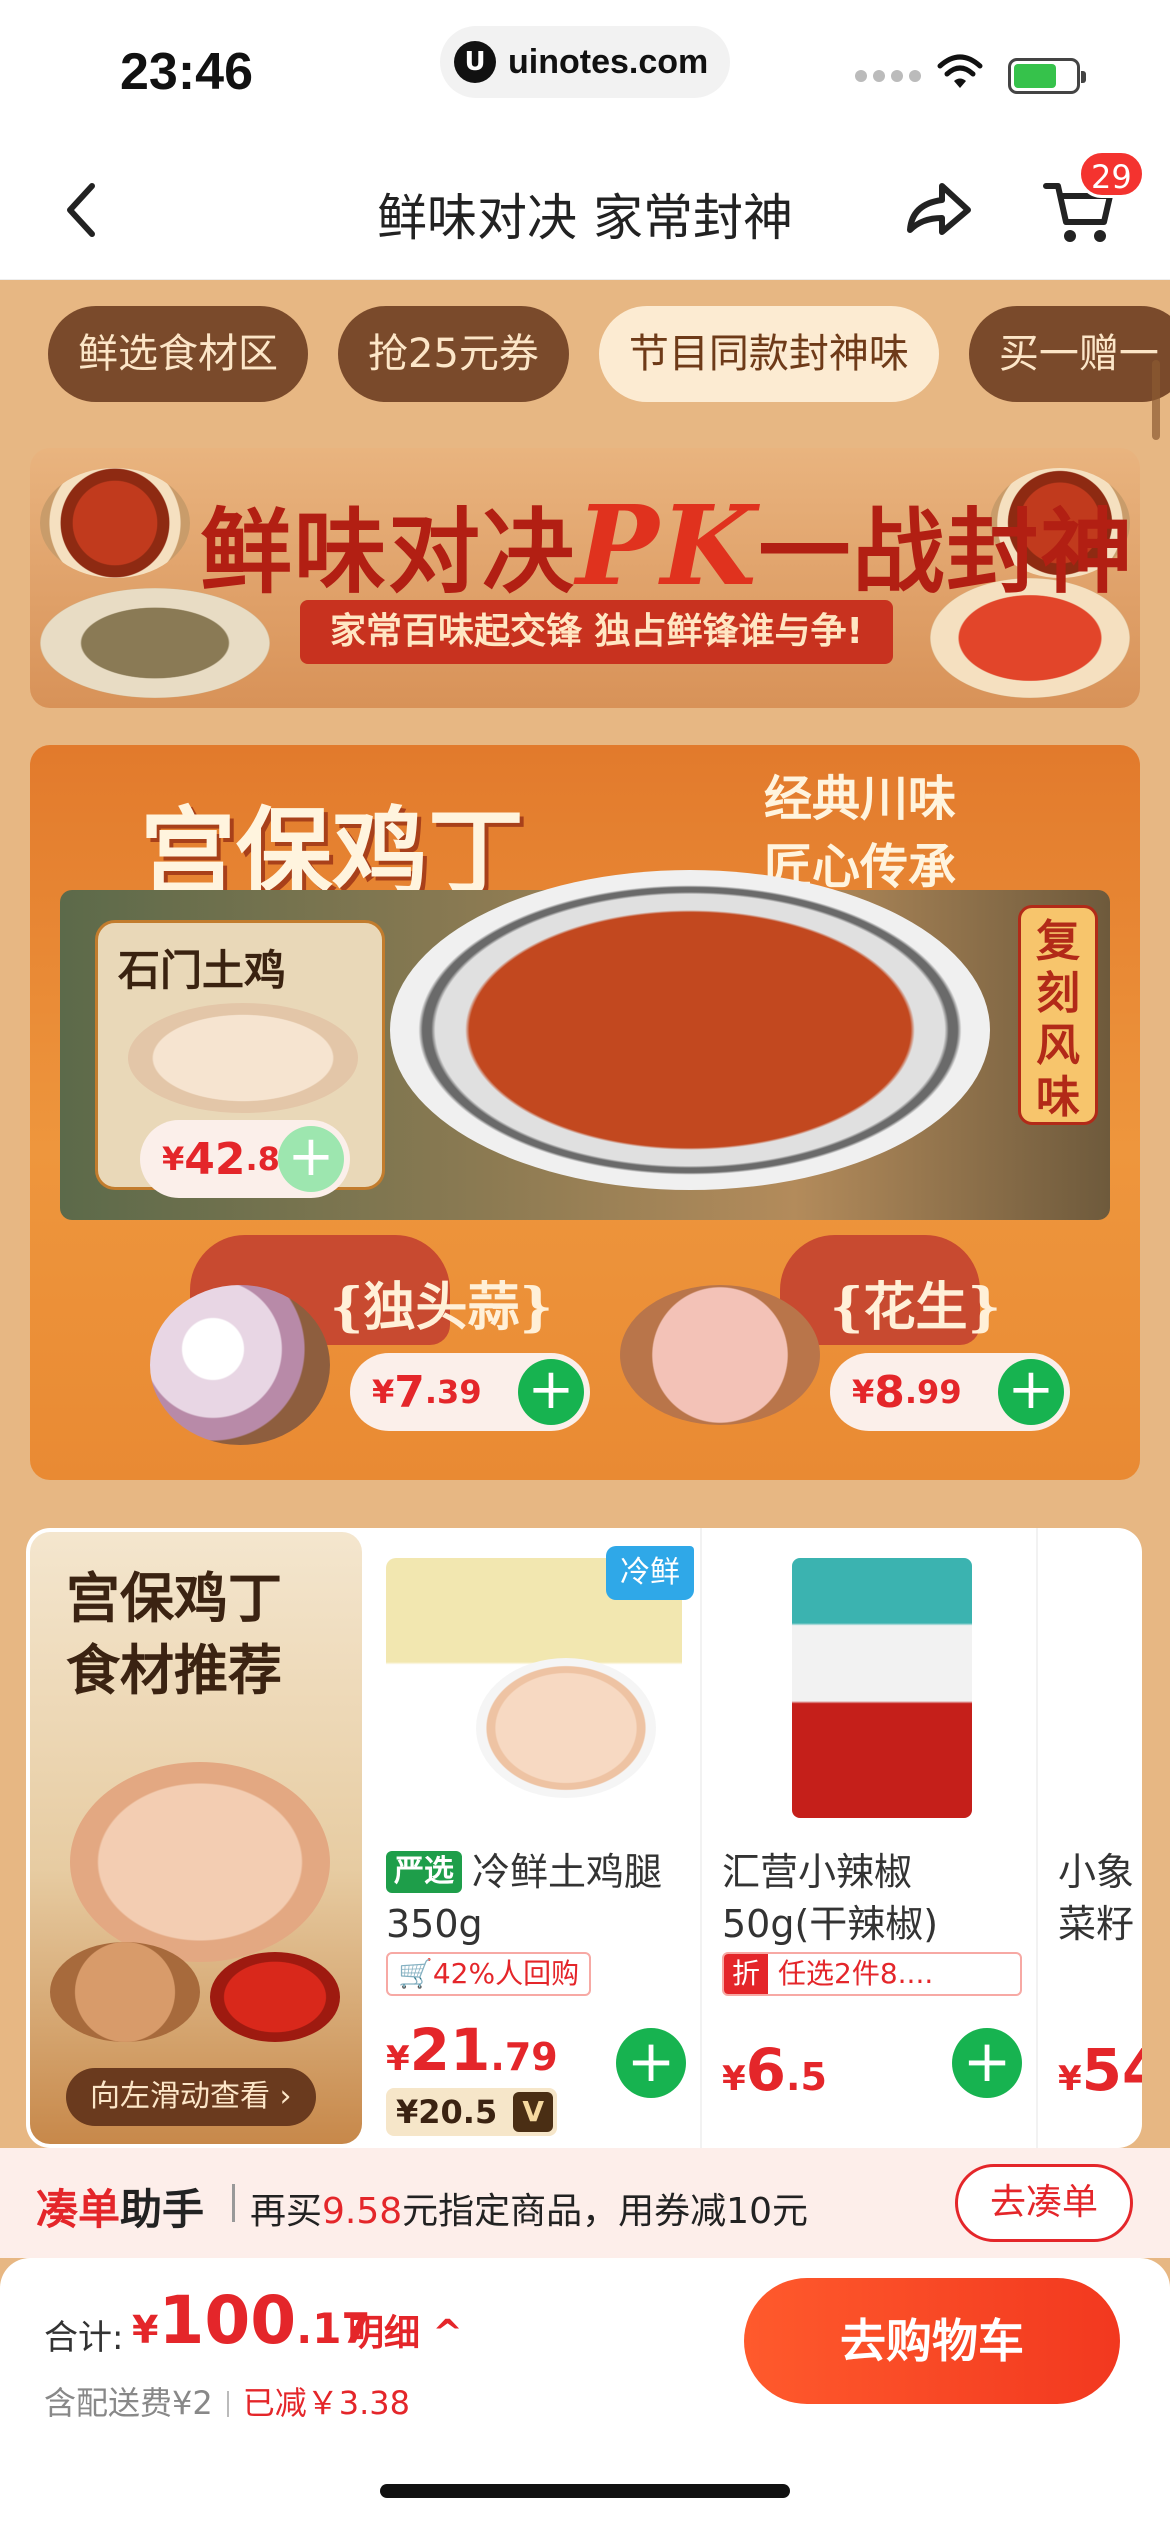  I want to click on status-bar: 23:46 U uinotes.com, so click(585, 70).